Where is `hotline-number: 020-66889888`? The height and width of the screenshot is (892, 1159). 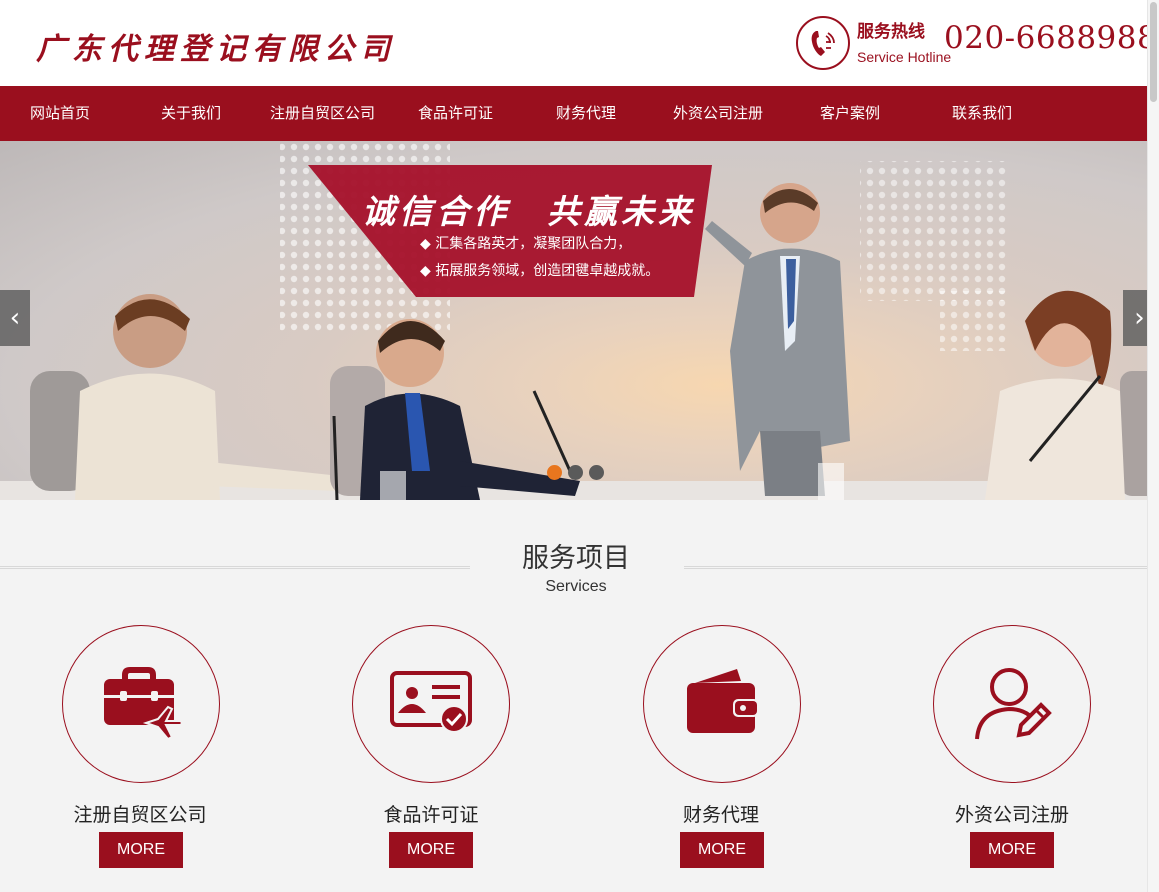 hotline-number: 020-66889888 is located at coordinates (1051, 38).